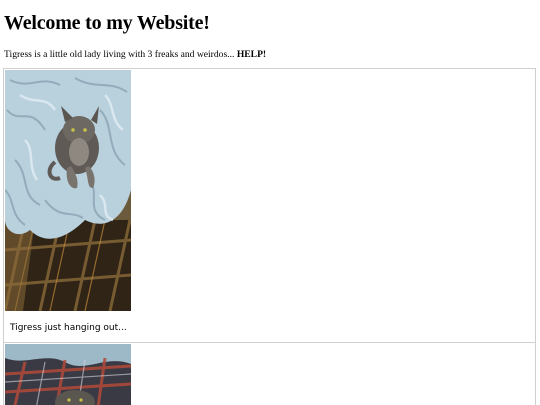 This screenshot has width=540, height=405. Describe the element at coordinates (251, 54) in the screenshot. I see `intro-emphasis: HELP!` at that location.